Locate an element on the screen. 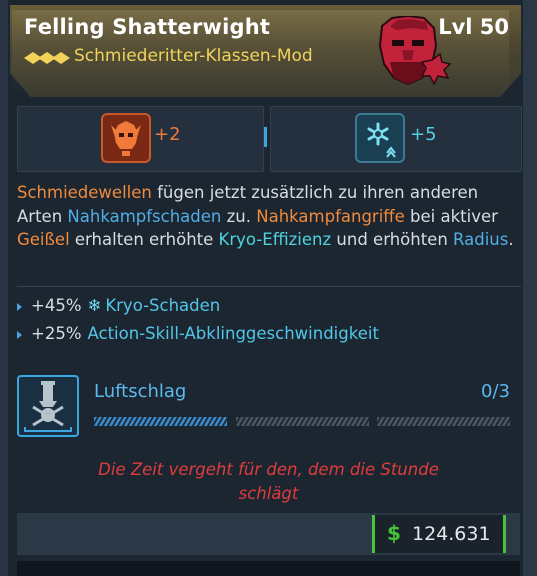 The height and width of the screenshot is (576, 537). card-left-edge is located at coordinates (4, 288).